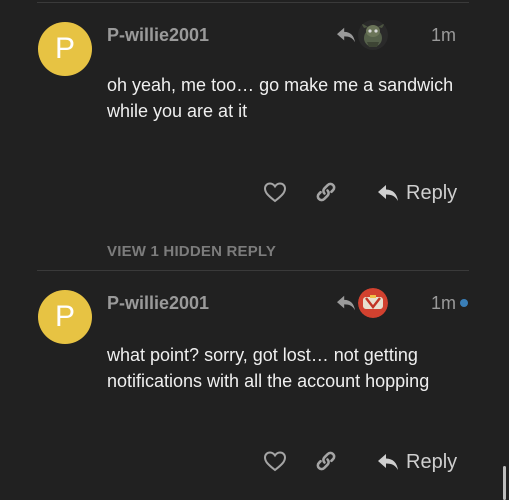 The height and width of the screenshot is (500, 509). What do you see at coordinates (464, 303) in the screenshot?
I see `unread-indicator` at bounding box center [464, 303].